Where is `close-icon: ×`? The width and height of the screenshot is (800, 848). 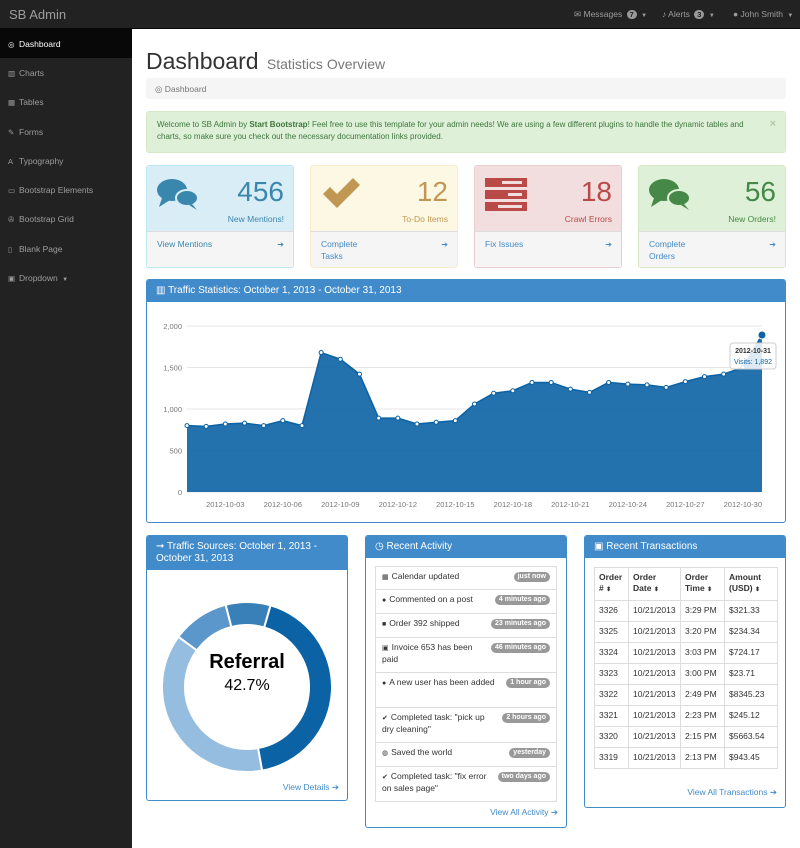 close-icon: × is located at coordinates (773, 124).